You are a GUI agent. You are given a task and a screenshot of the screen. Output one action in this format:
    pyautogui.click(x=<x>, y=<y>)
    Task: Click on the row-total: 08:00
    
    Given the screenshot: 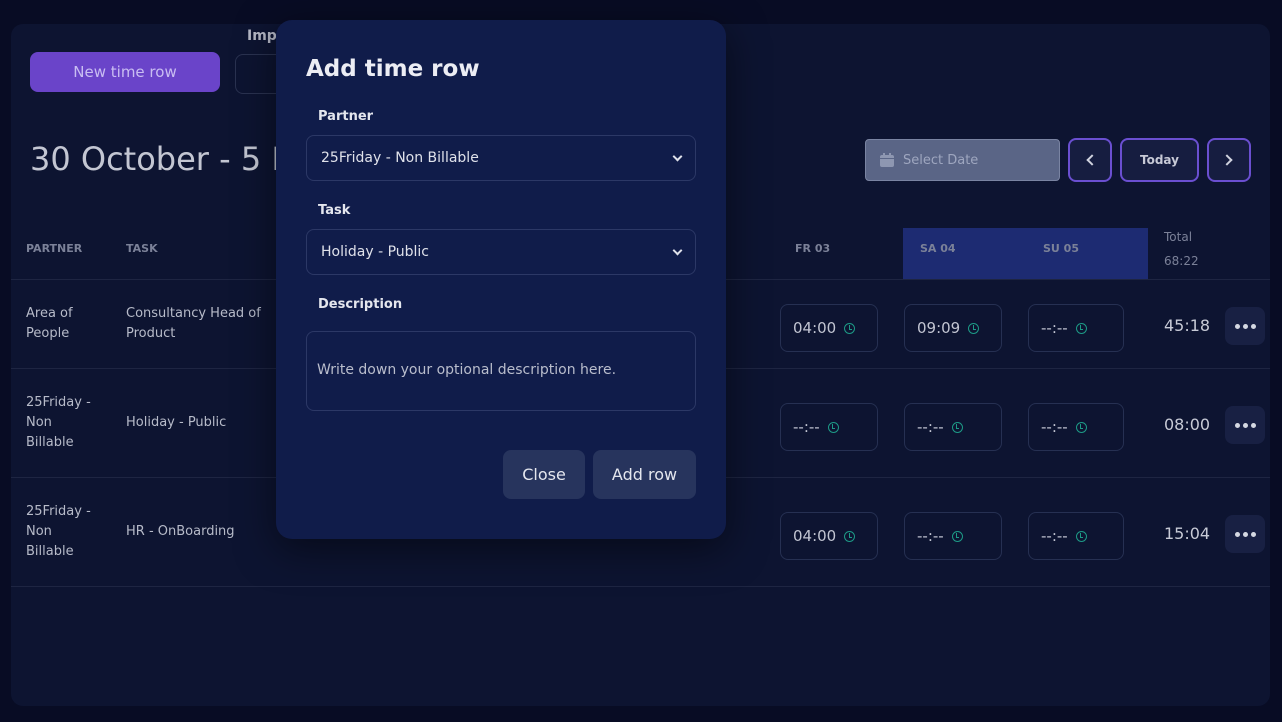 What is the action you would take?
    pyautogui.click(x=1187, y=424)
    